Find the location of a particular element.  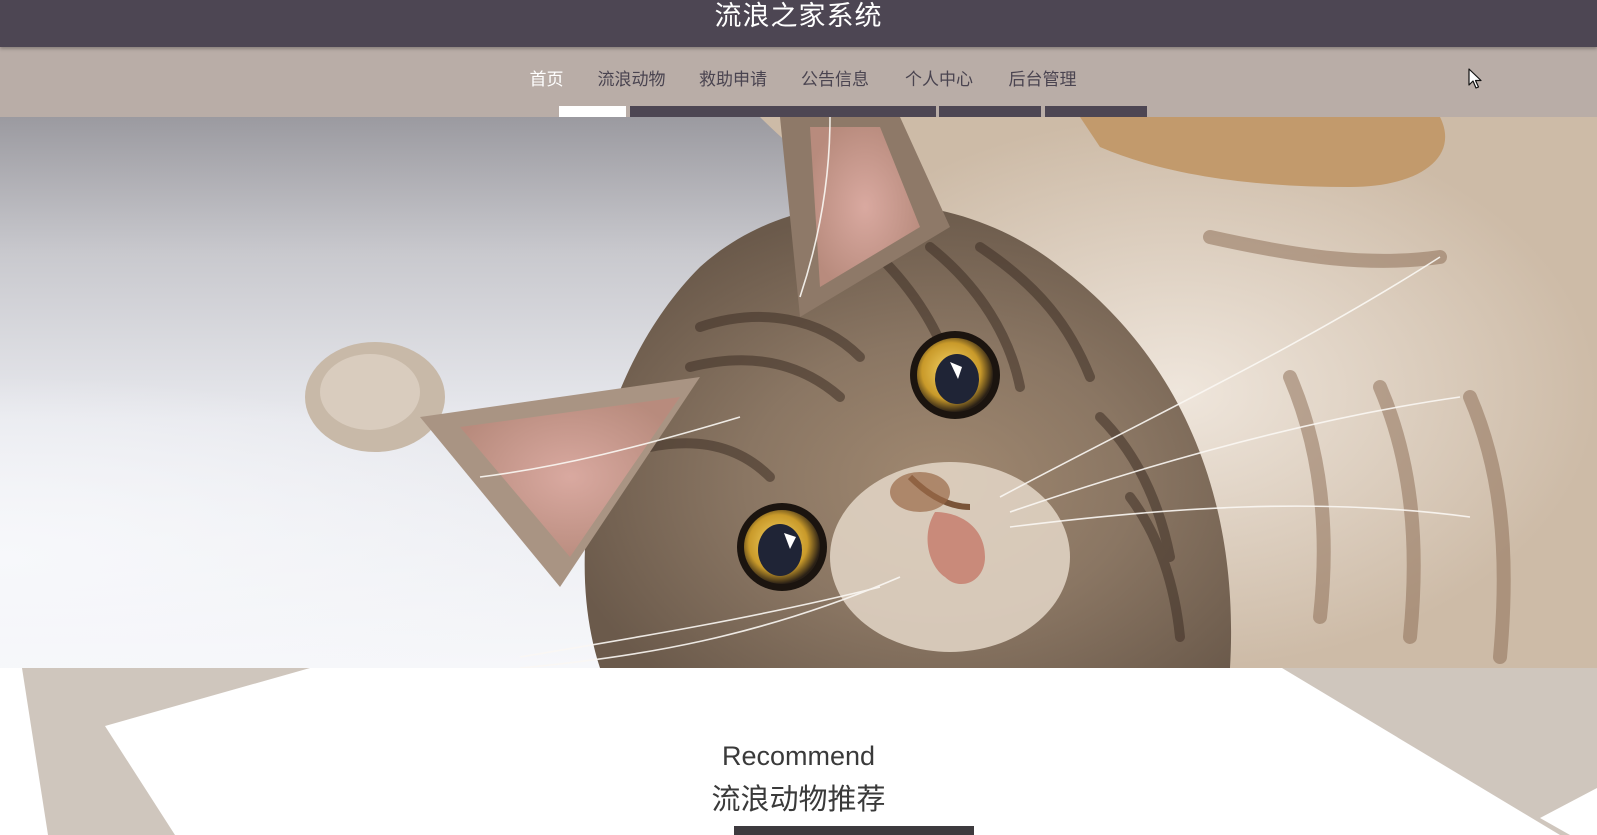

nav-item-rescue-application: 救助申请 is located at coordinates (733, 77).